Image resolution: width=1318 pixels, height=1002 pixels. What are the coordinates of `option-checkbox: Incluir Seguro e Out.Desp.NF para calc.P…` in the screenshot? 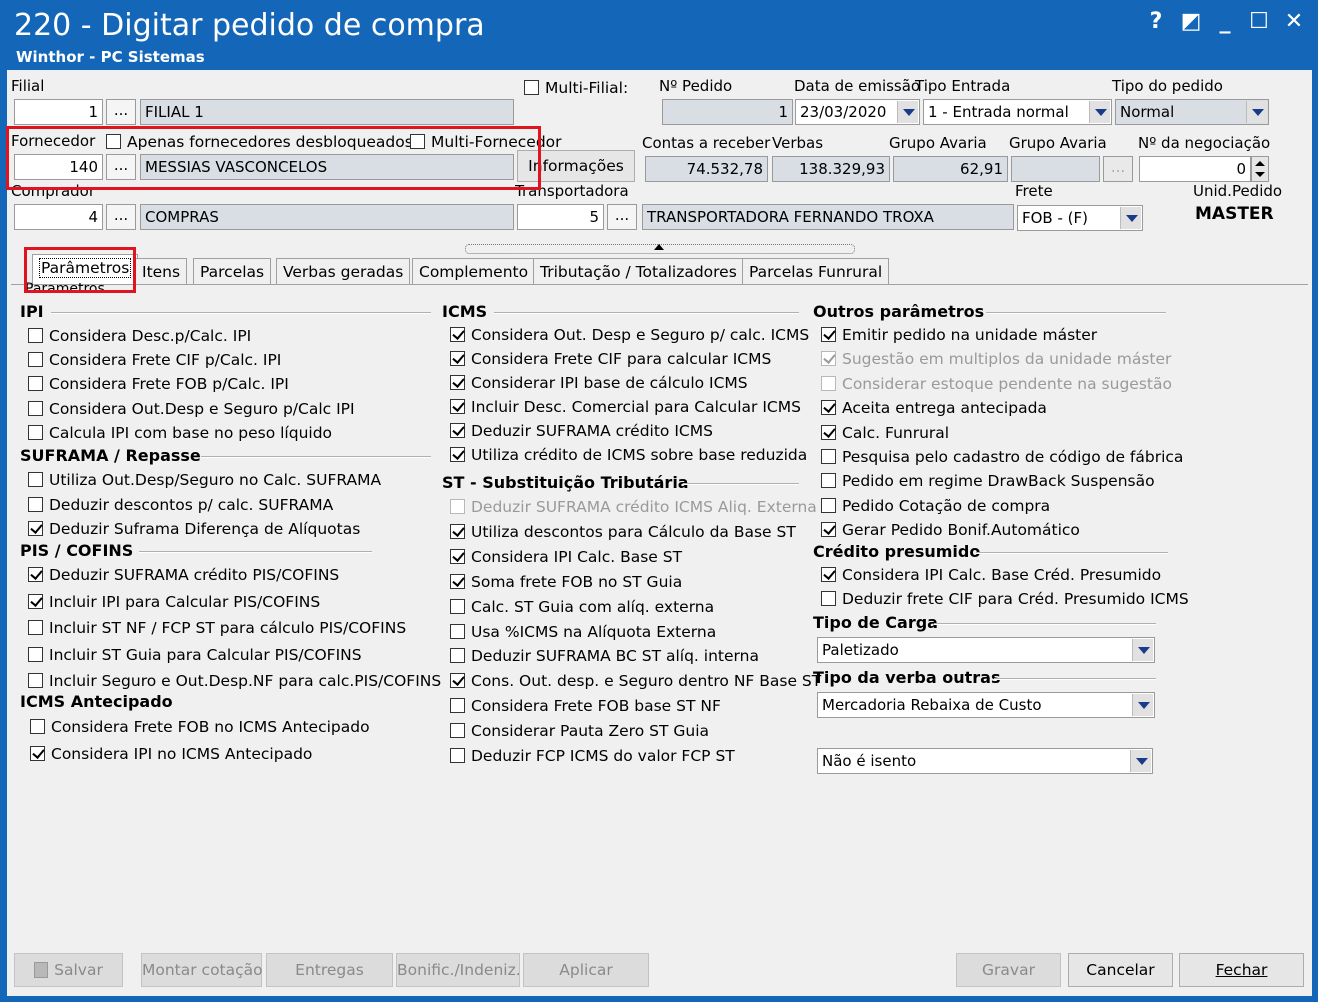 It's located at (234, 681).